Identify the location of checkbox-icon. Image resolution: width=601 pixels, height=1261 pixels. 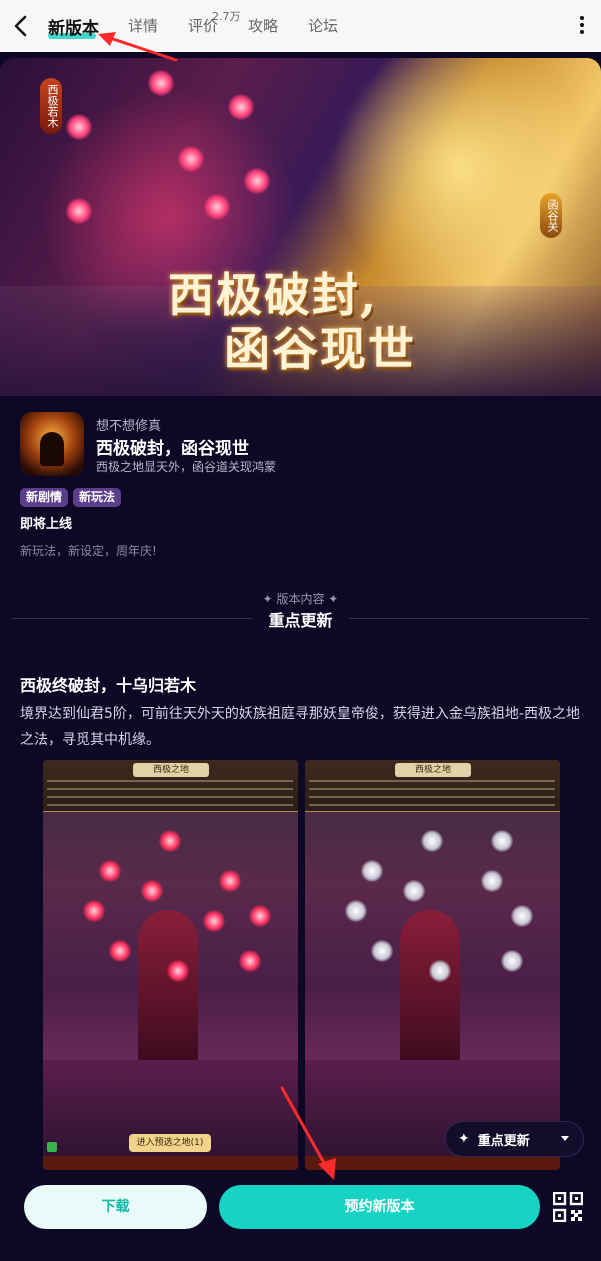
(52, 1147).